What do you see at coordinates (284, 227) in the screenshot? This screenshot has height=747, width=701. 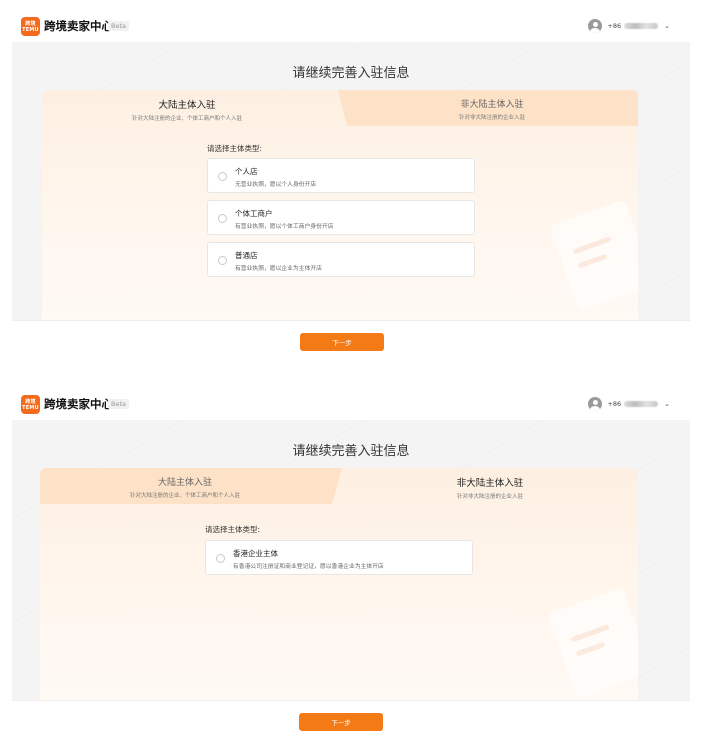 I see `option-desc: 有营业执照，愿以个体工商户身份开店` at bounding box center [284, 227].